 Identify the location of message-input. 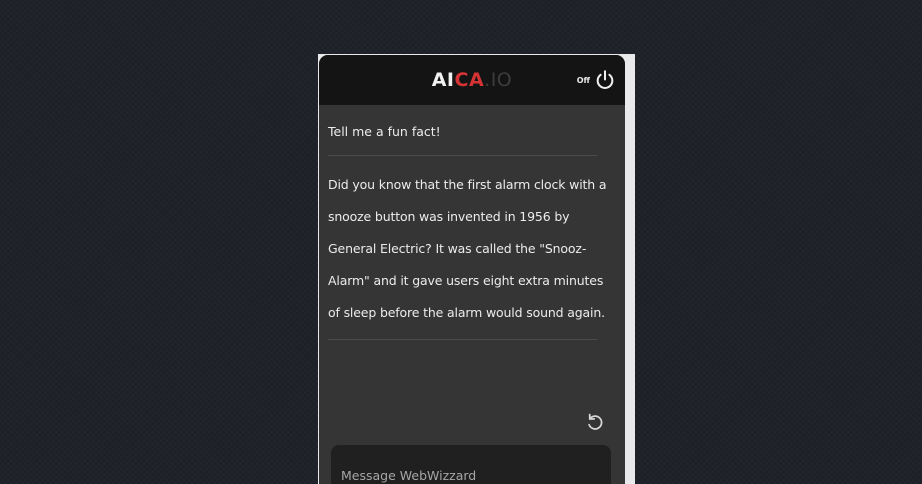
(471, 464).